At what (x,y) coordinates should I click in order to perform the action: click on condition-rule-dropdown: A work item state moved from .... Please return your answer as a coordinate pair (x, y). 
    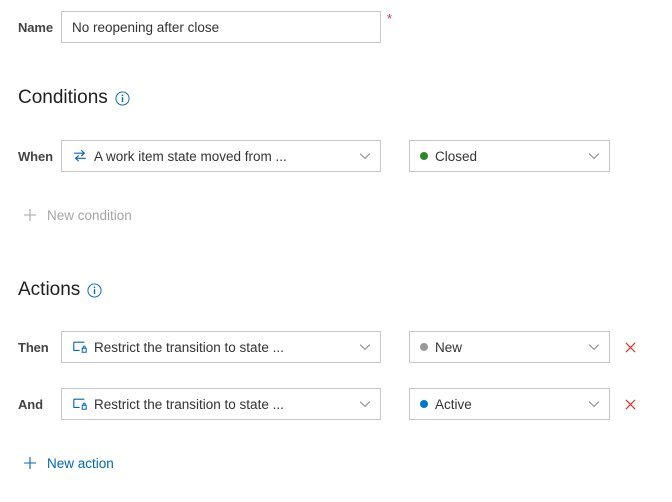
    Looking at the image, I should click on (221, 156).